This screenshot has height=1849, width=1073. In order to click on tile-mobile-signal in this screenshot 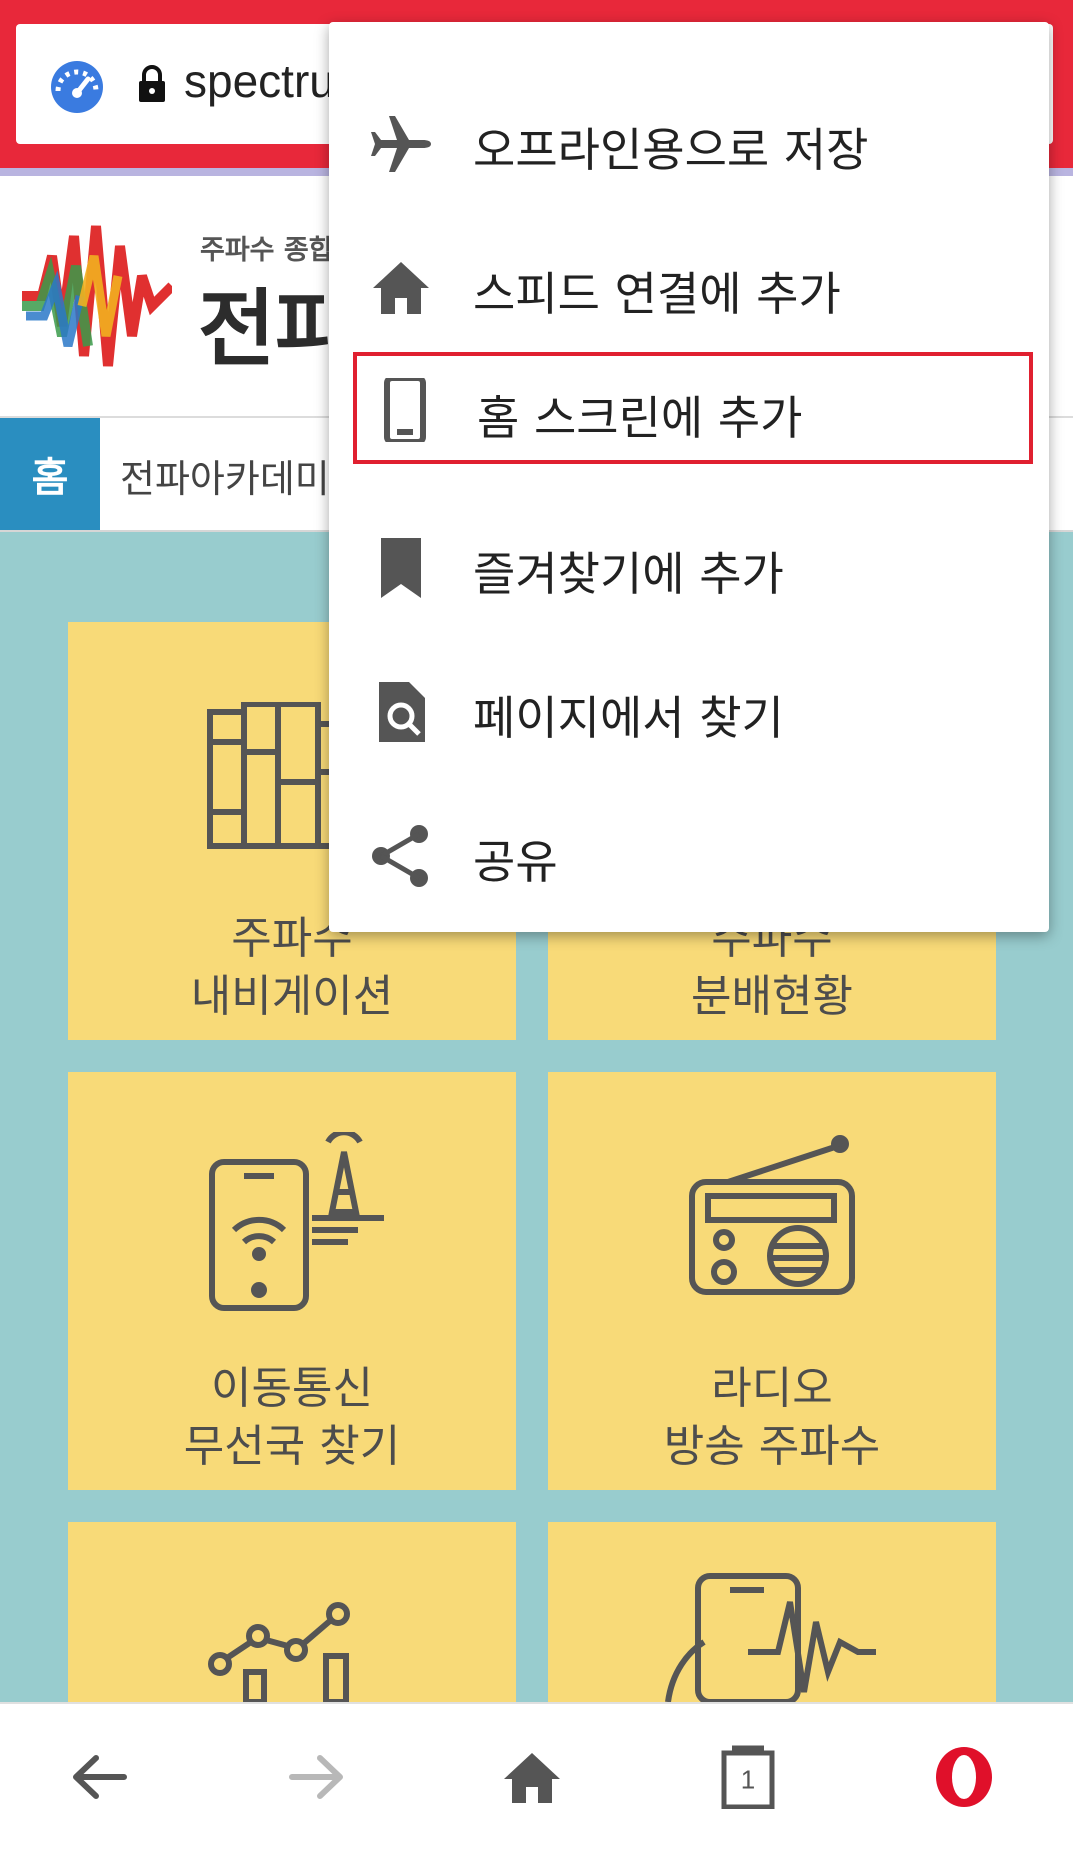, I will do `click(772, 1612)`.